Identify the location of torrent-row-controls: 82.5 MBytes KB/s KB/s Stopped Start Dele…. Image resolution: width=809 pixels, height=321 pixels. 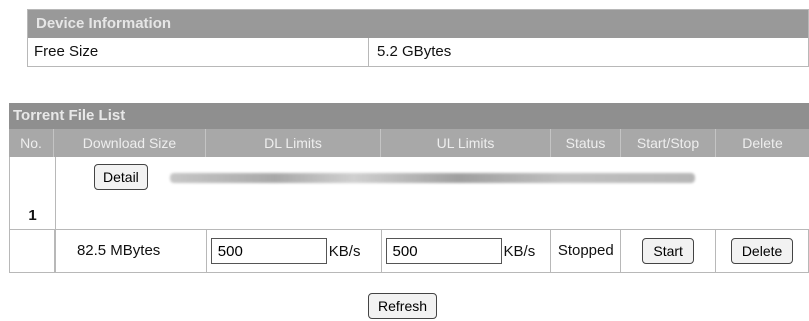
(409, 251).